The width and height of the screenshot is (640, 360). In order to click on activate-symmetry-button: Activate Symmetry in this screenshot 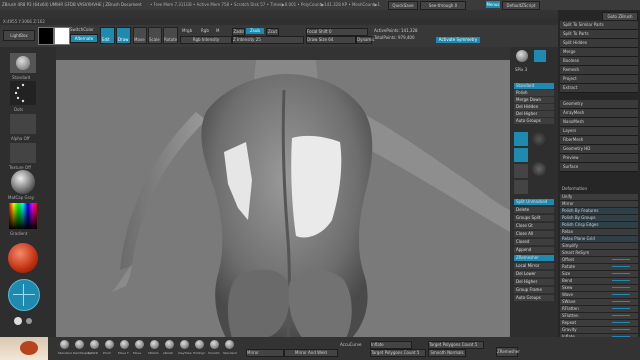, I will do `click(458, 40)`.